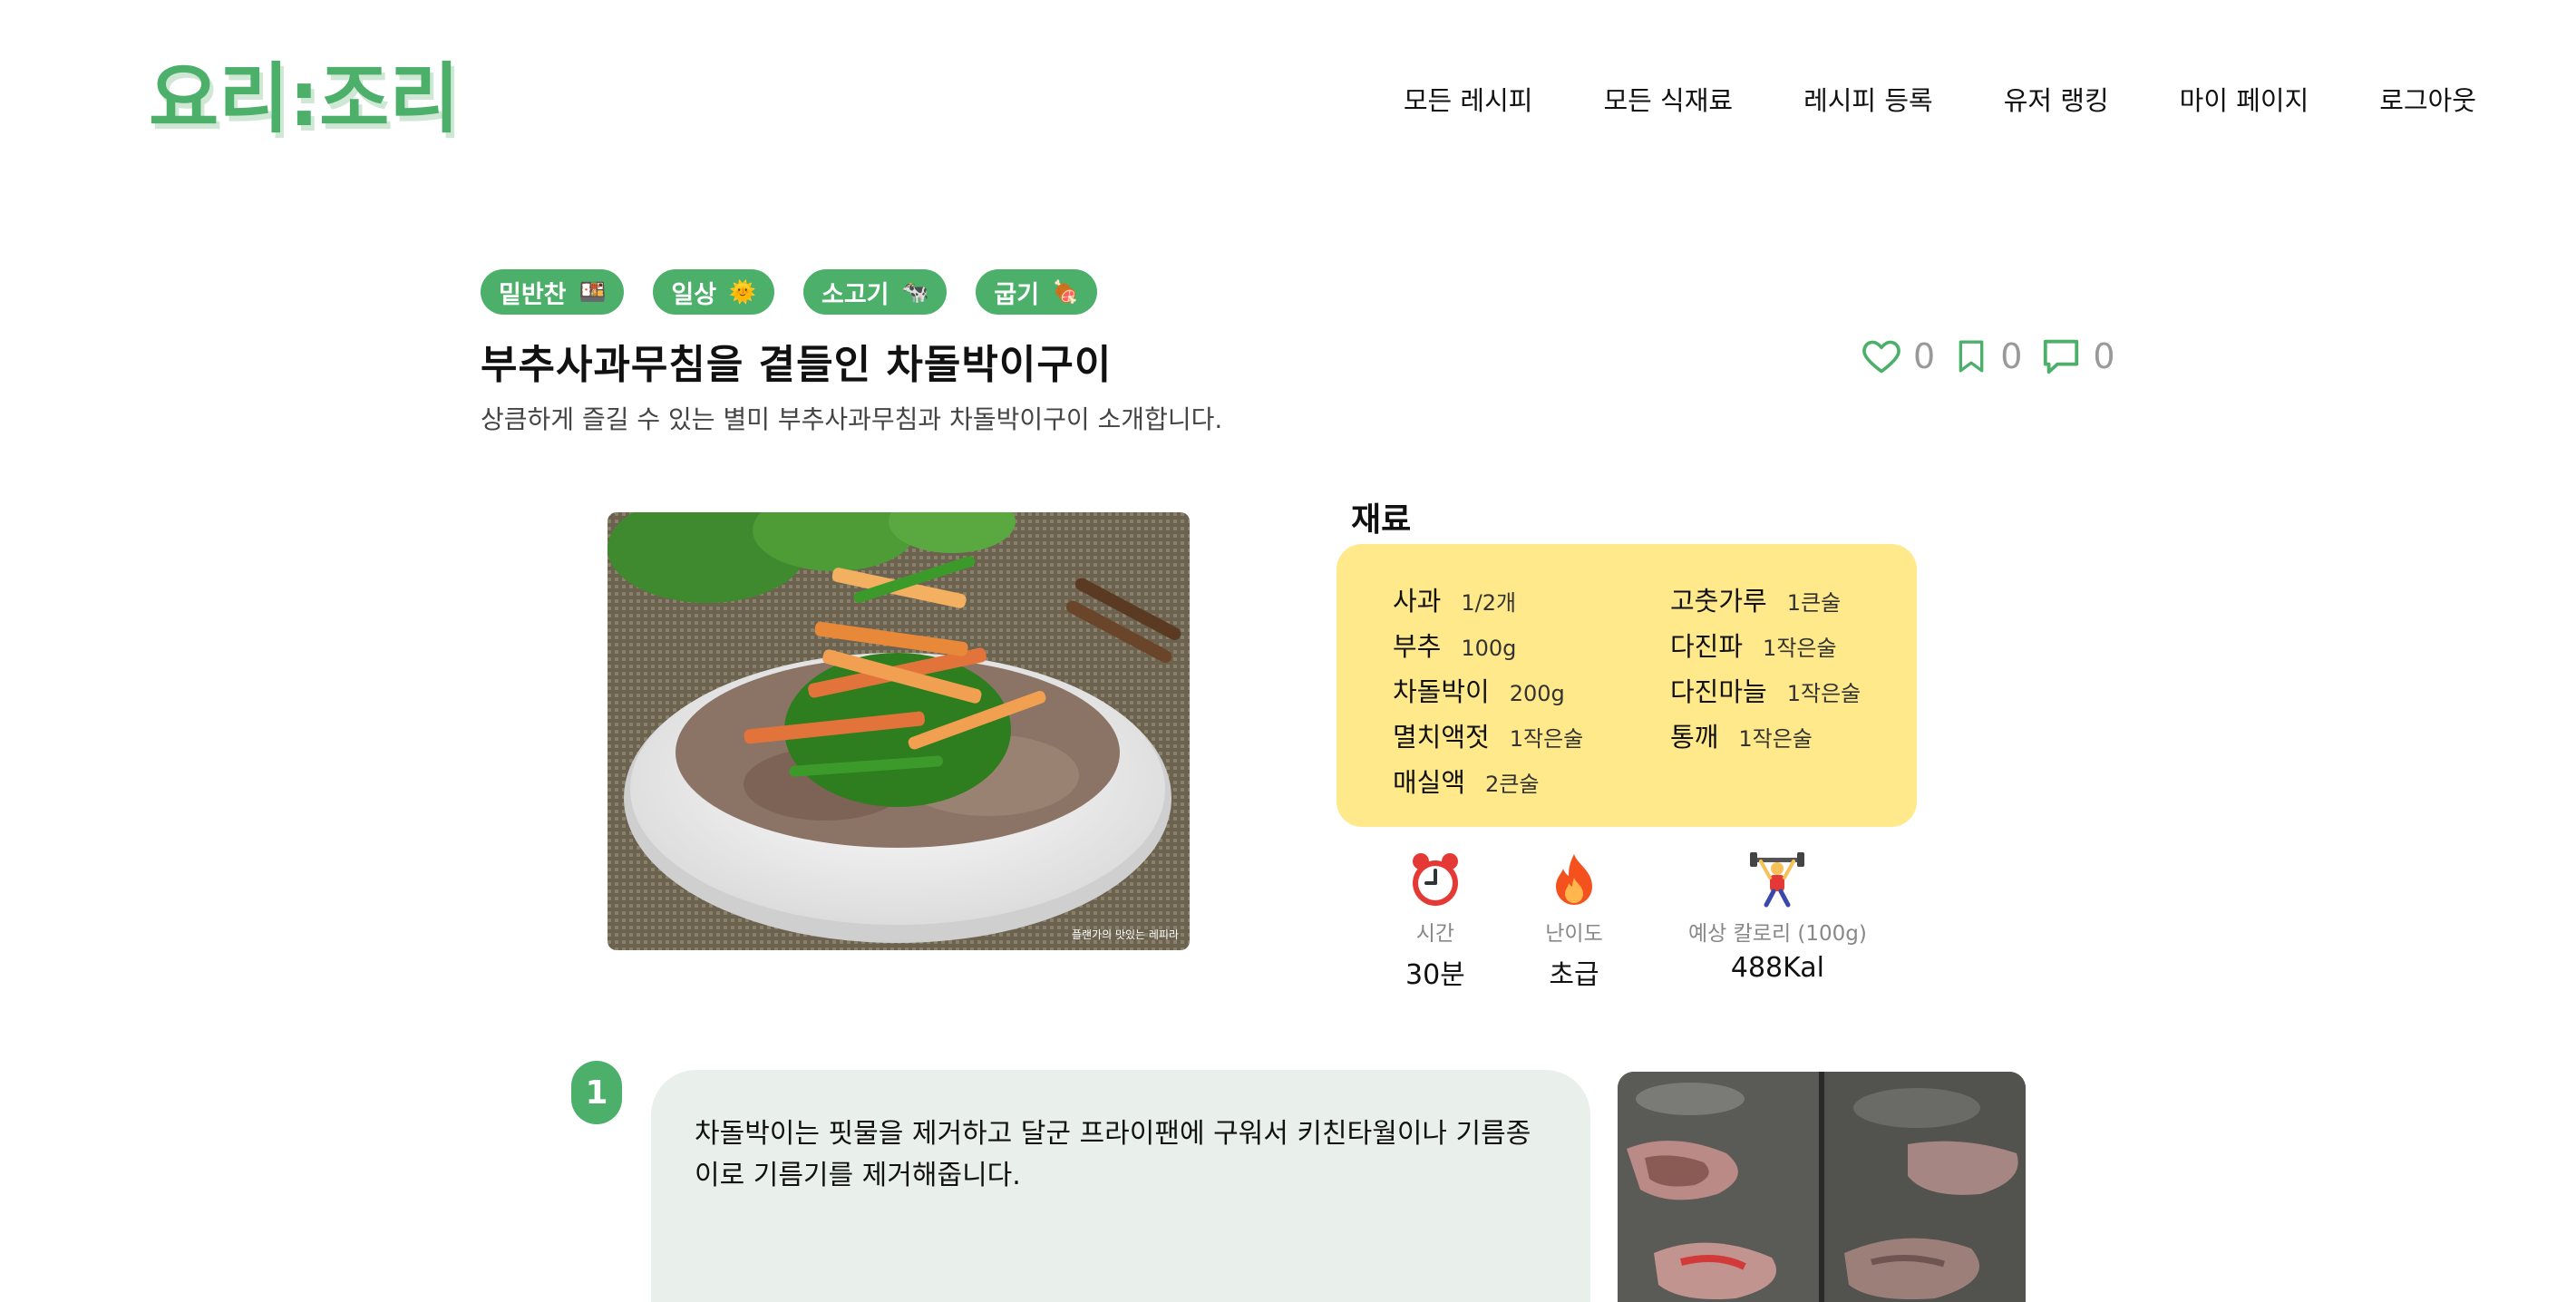 The width and height of the screenshot is (2576, 1302). I want to click on fire-icon, so click(1574, 879).